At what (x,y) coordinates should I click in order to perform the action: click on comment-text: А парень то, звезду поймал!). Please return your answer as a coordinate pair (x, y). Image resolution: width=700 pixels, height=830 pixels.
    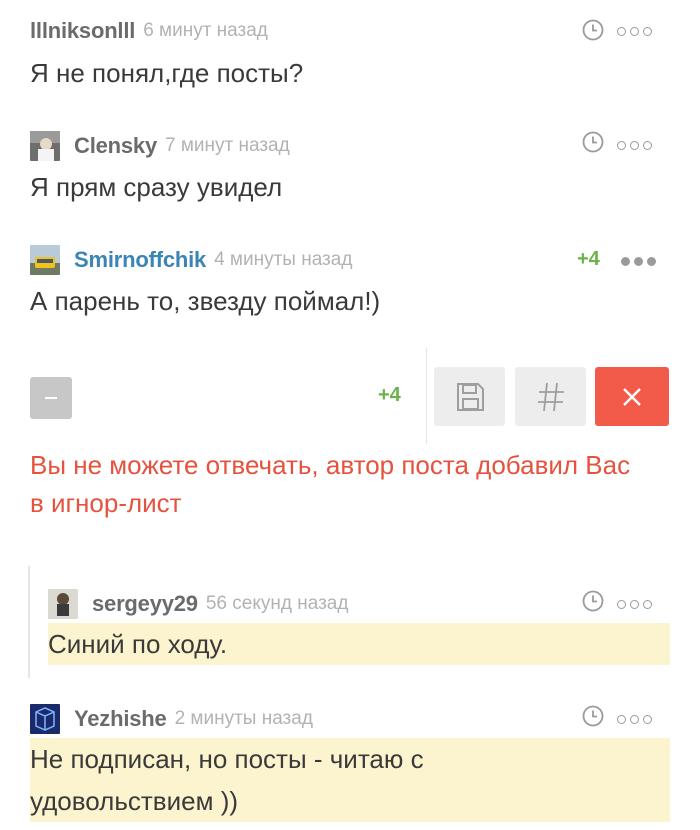
    Looking at the image, I should click on (205, 301).